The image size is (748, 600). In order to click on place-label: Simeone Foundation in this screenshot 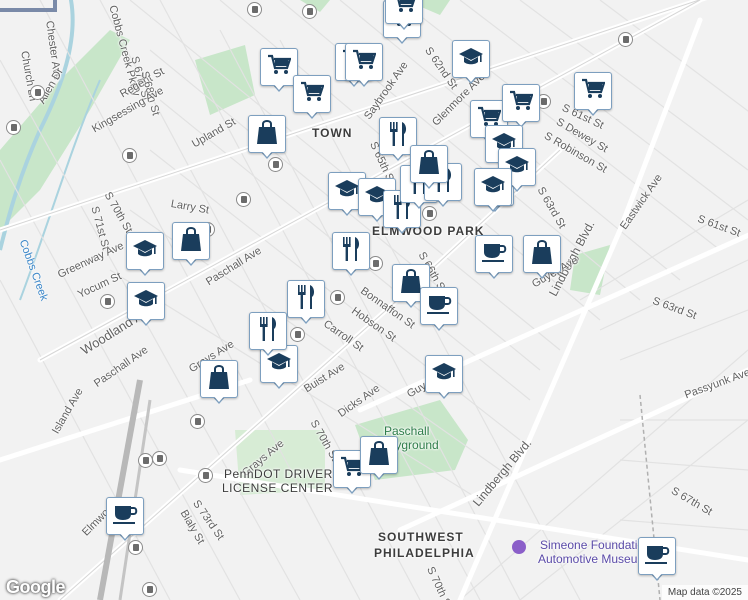, I will do `click(595, 545)`.